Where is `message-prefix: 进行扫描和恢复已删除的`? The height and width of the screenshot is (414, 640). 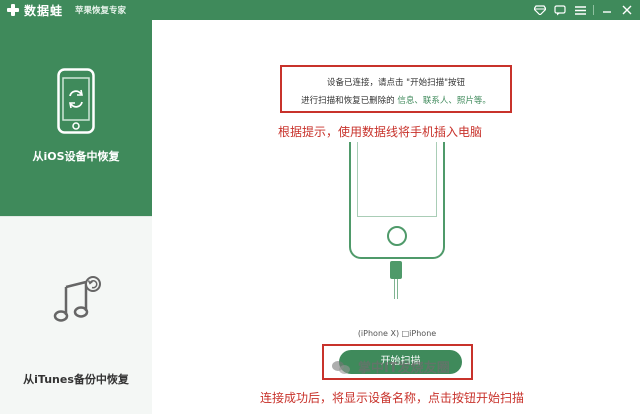
message-prefix: 进行扫描和恢复已删除的 is located at coordinates (349, 101).